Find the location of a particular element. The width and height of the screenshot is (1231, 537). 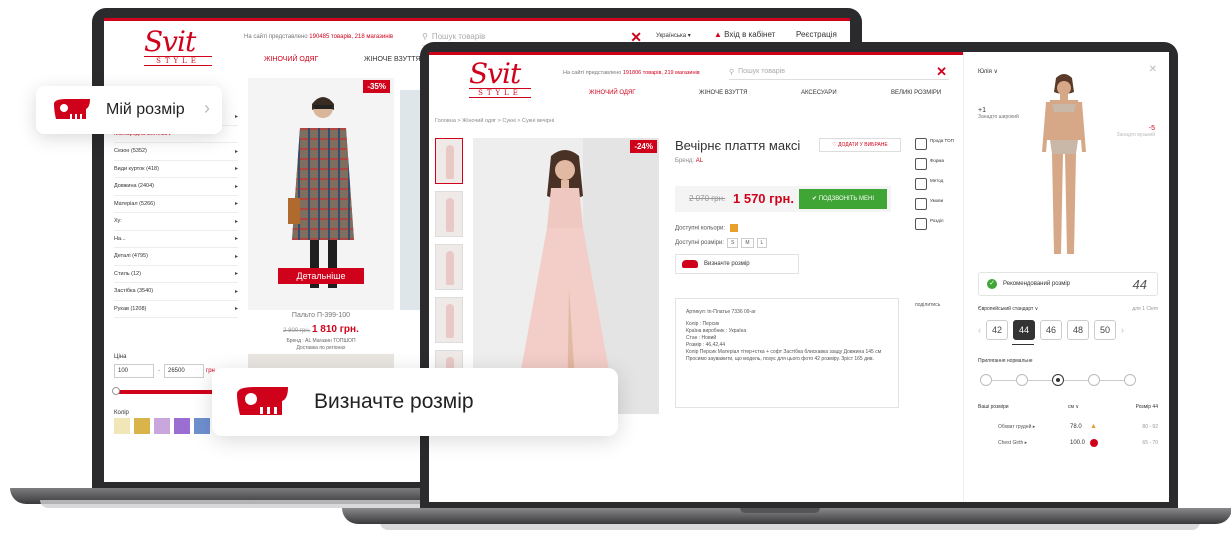

find-size-label: Визначте розмір is located at coordinates (727, 264).